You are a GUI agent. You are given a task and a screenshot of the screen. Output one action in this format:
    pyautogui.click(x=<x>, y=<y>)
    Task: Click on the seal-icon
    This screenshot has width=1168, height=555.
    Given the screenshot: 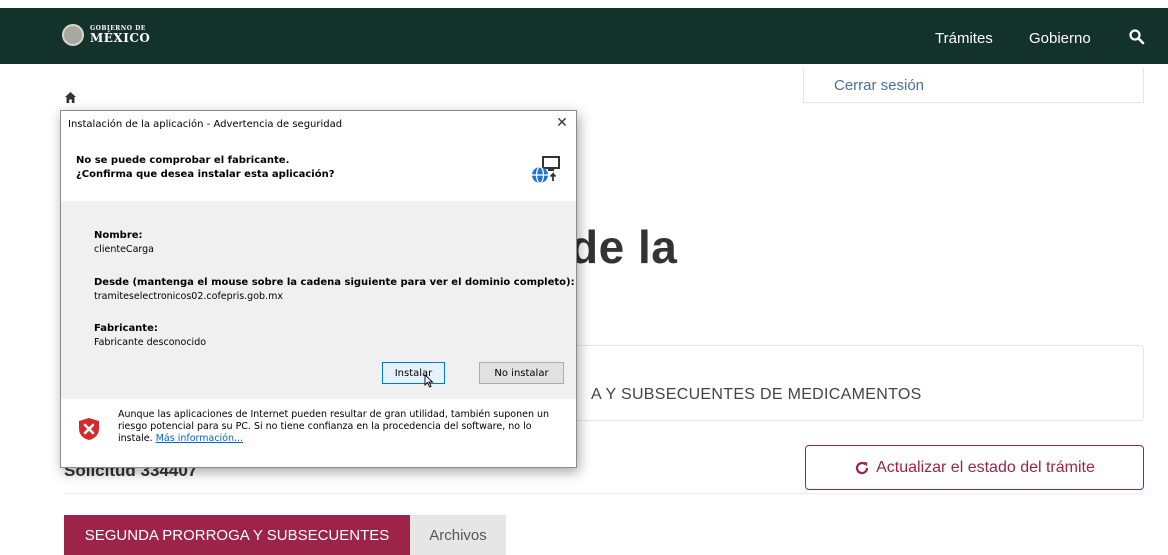 What is the action you would take?
    pyautogui.click(x=73, y=35)
    